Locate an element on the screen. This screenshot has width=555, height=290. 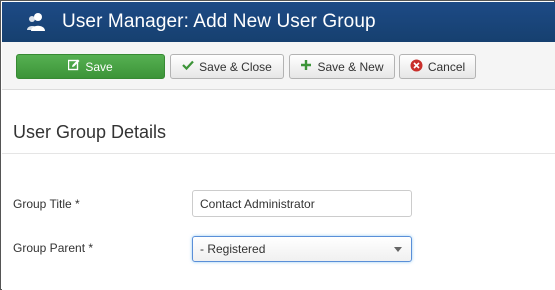
group-parent-value: - Registered is located at coordinates (233, 249).